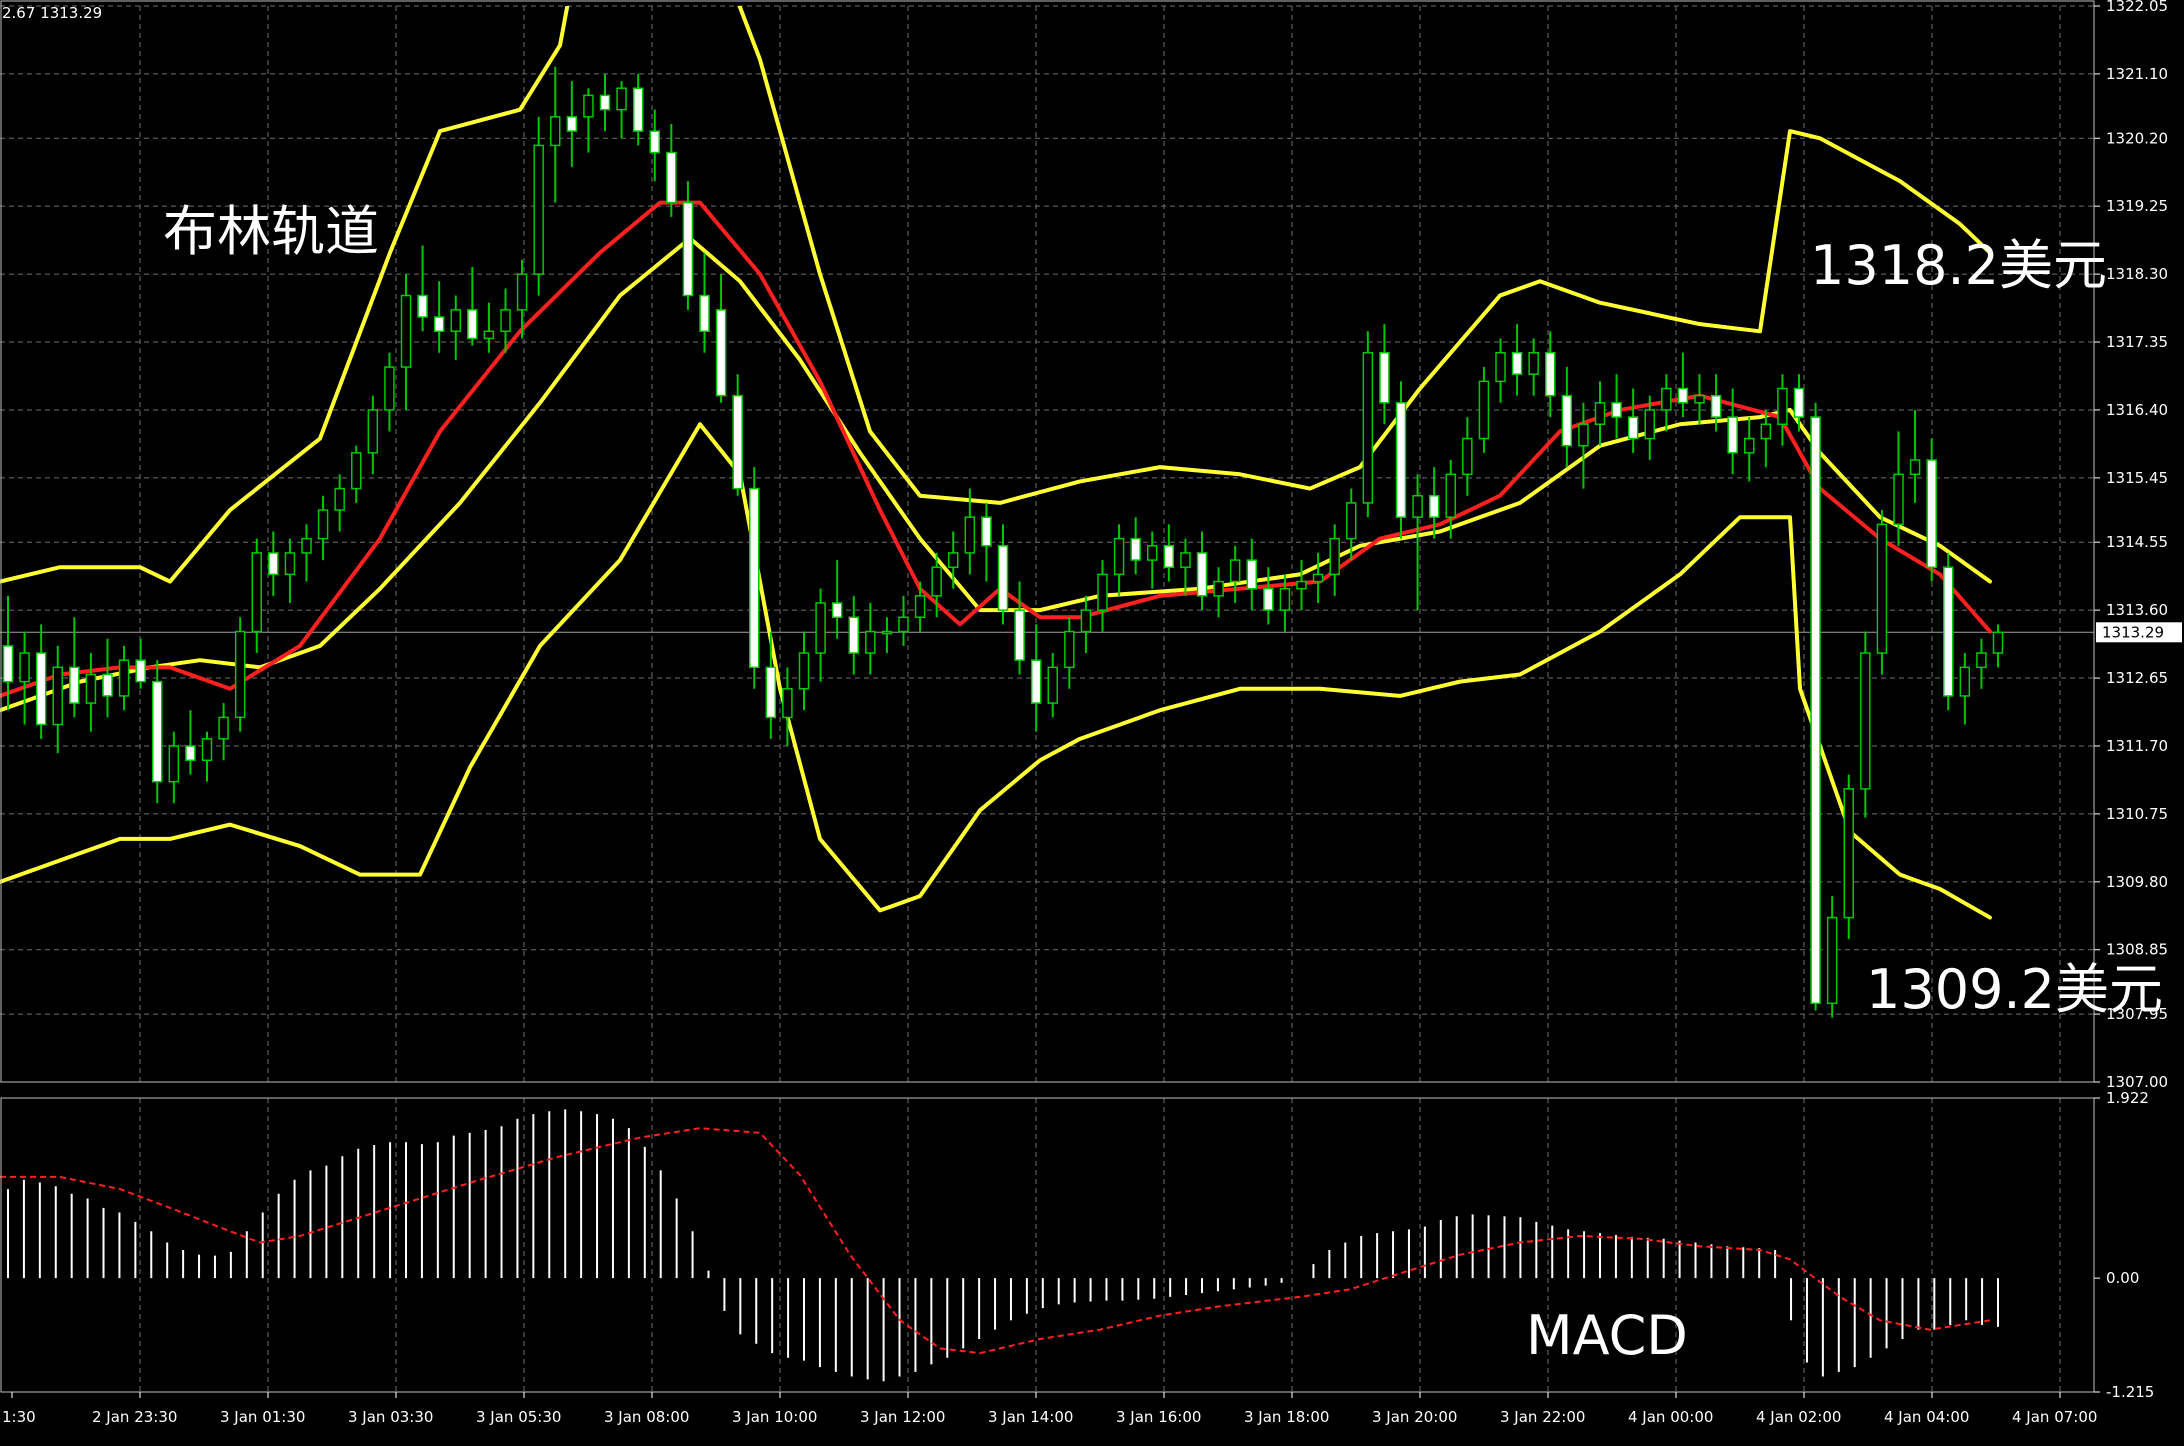 This screenshot has width=2184, height=1446. Describe the element at coordinates (1542, 1417) in the screenshot. I see `time-tick-label: 3 Jan 22:00` at that location.